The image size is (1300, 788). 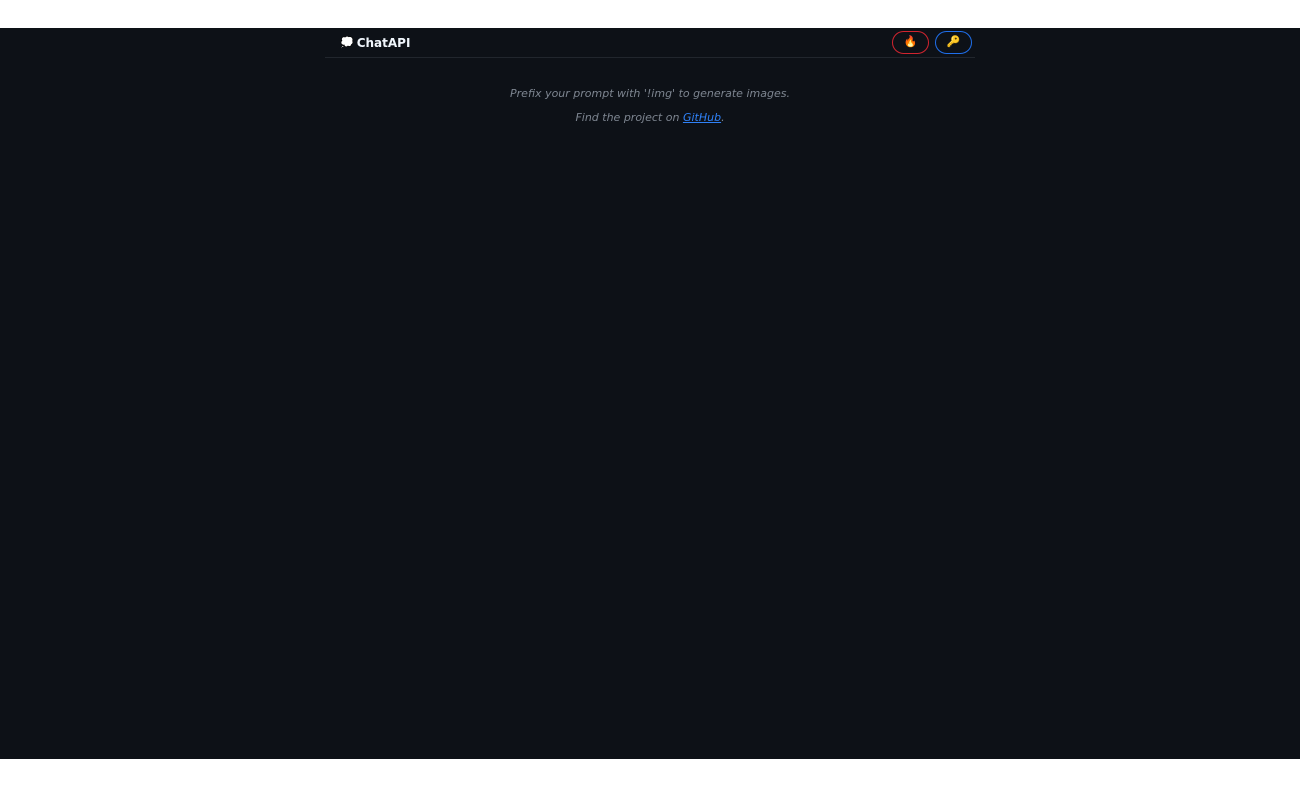 I want to click on fire-icon: 🔥, so click(x=910, y=42).